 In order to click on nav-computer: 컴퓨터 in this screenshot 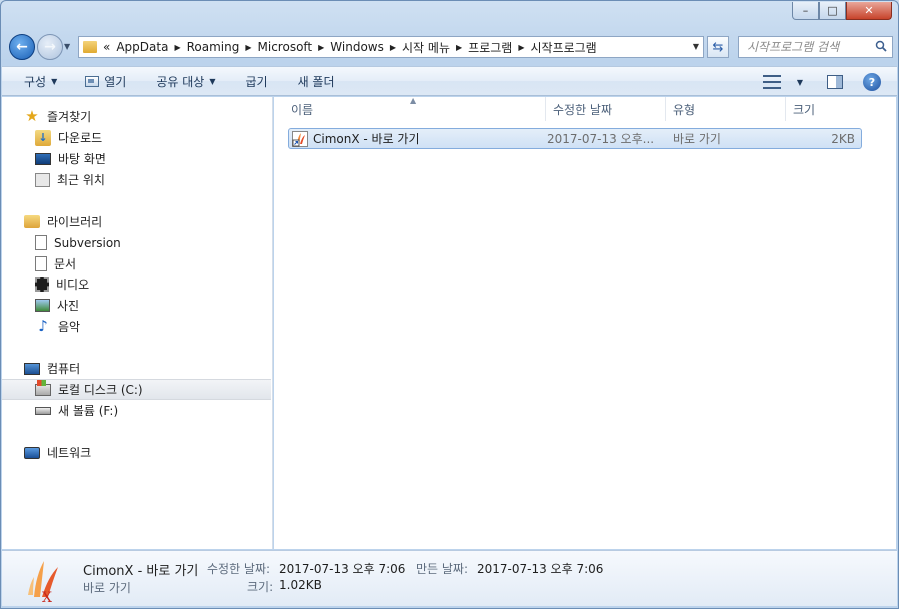, I will do `click(136, 368)`.